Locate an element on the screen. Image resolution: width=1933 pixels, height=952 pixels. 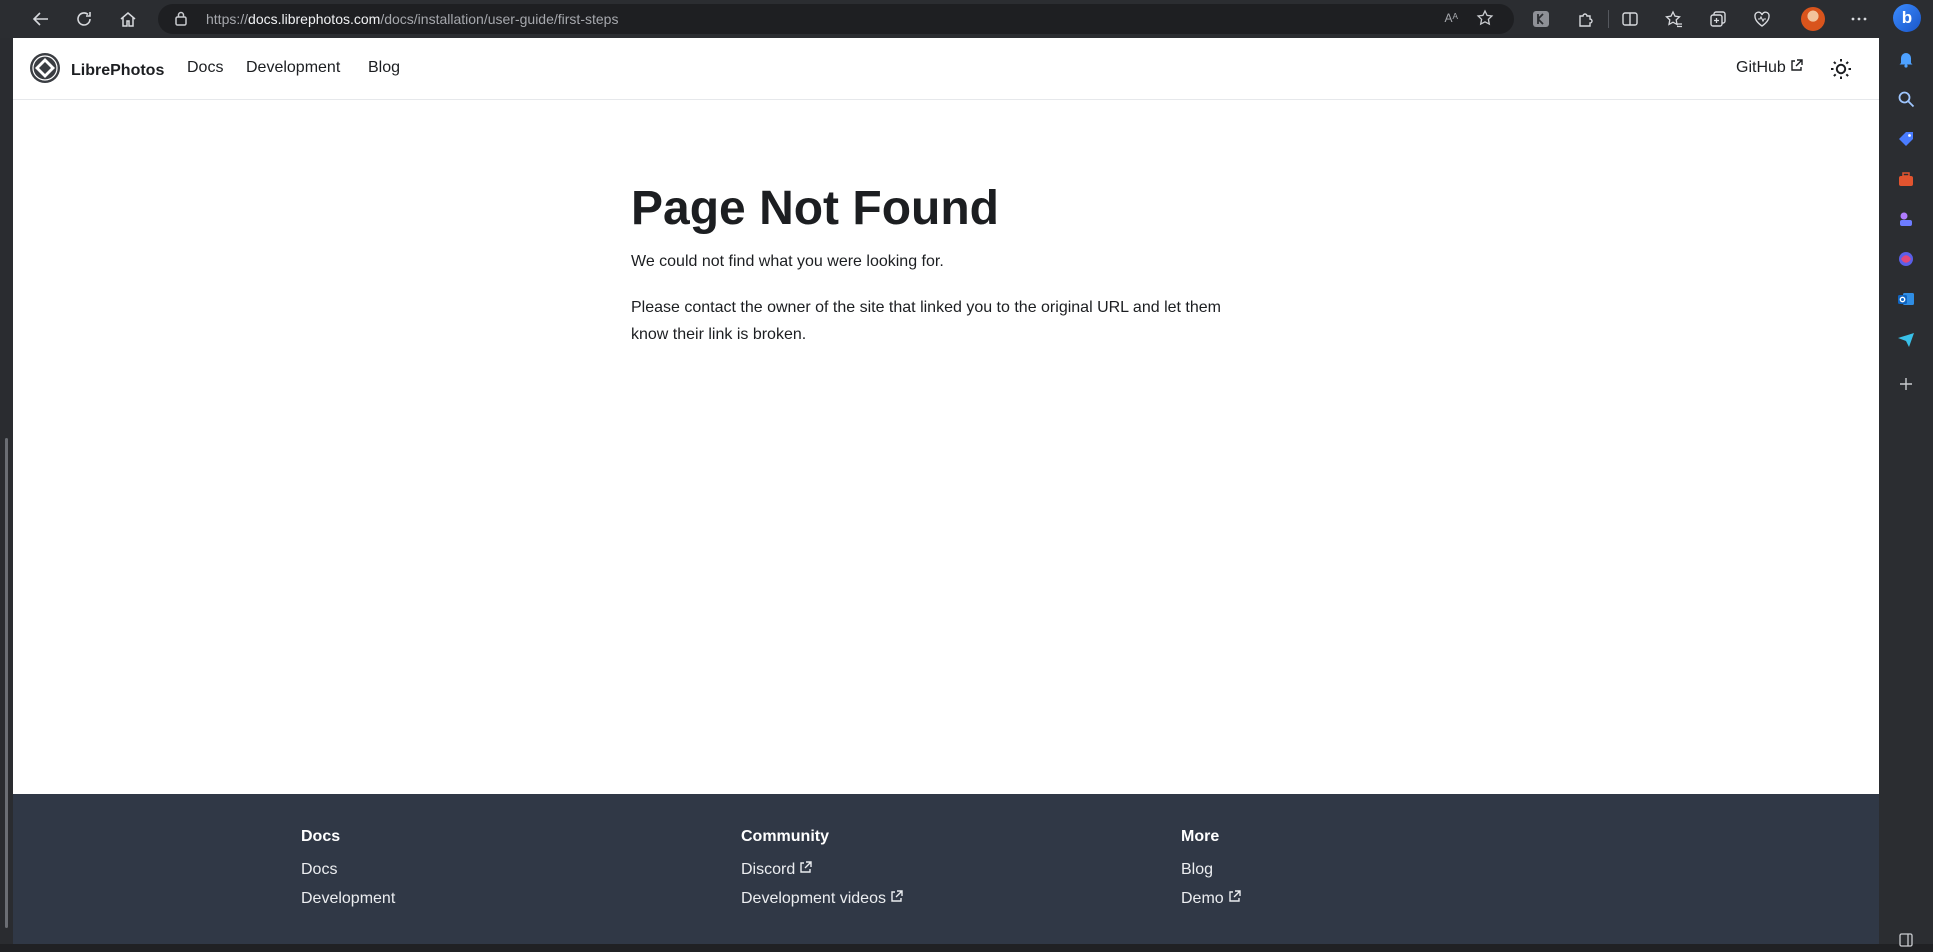
librephotos-logo-icon is located at coordinates (45, 70).